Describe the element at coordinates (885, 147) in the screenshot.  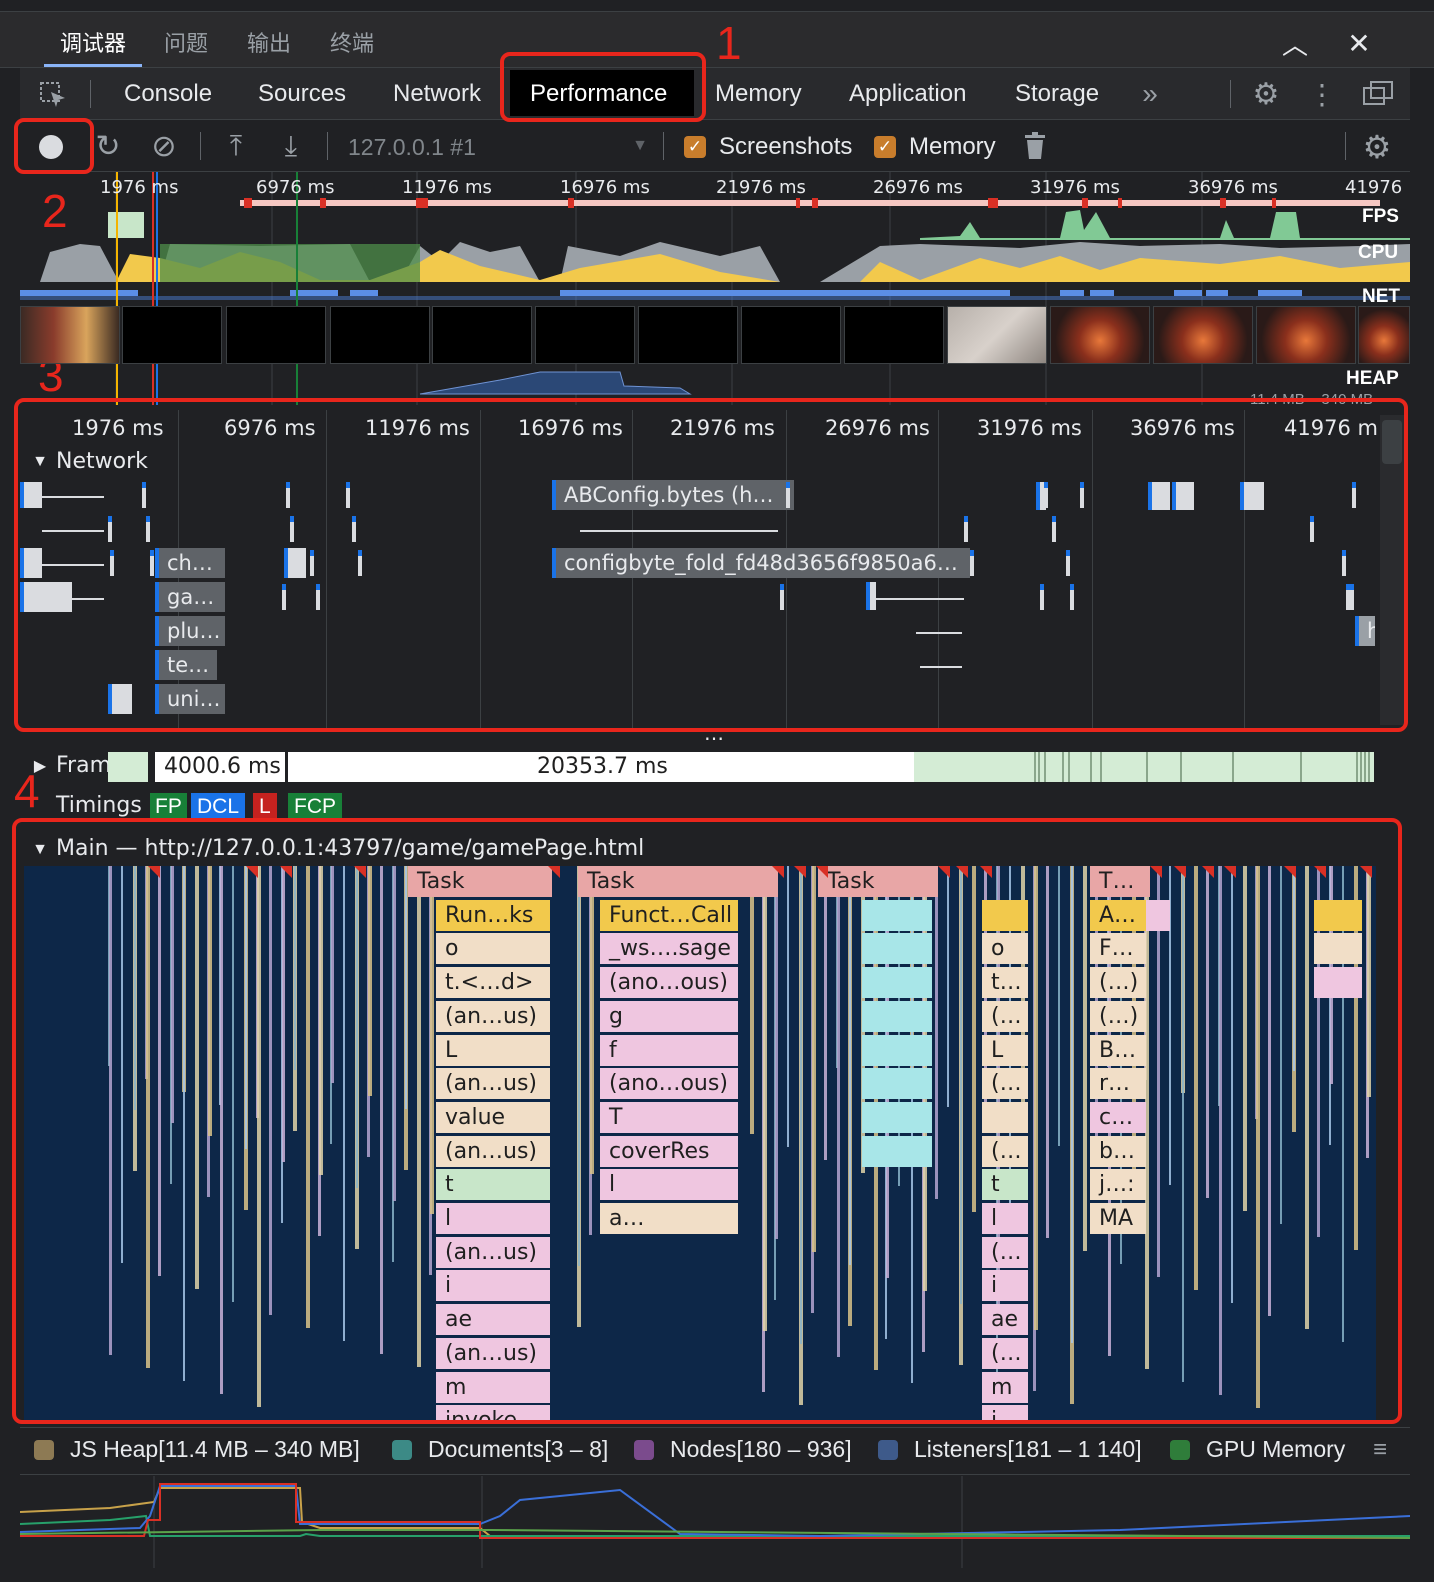
I see `memory-checkbox: ✓` at that location.